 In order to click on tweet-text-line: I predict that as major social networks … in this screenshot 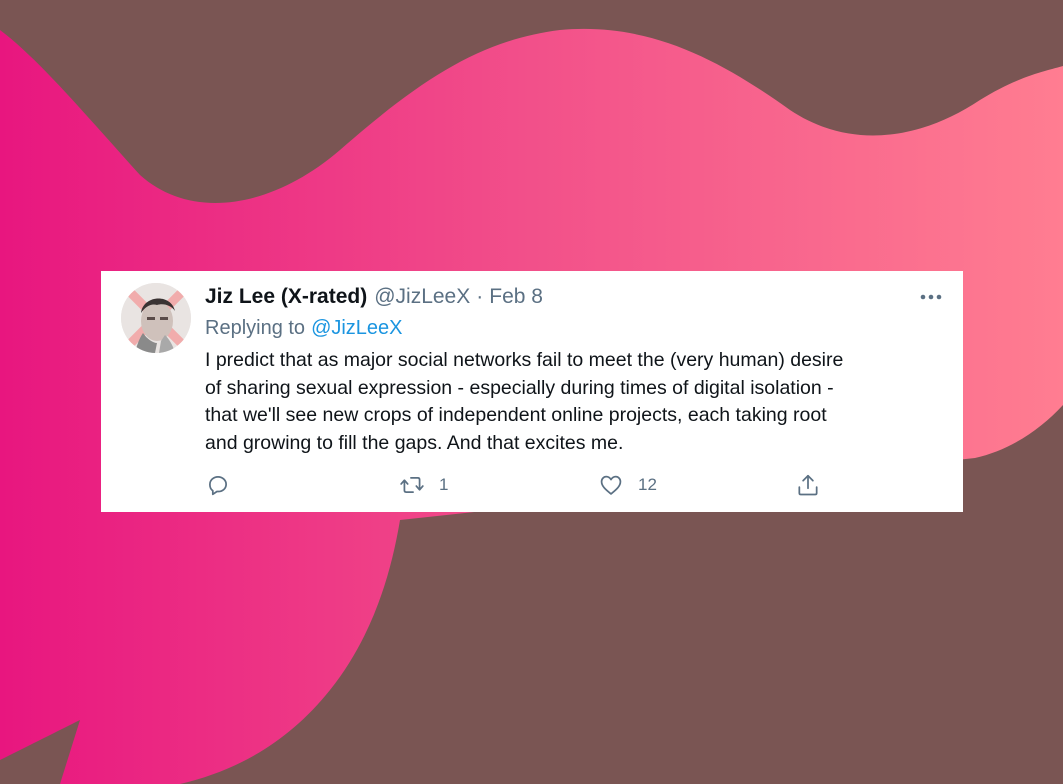, I will do `click(524, 360)`.